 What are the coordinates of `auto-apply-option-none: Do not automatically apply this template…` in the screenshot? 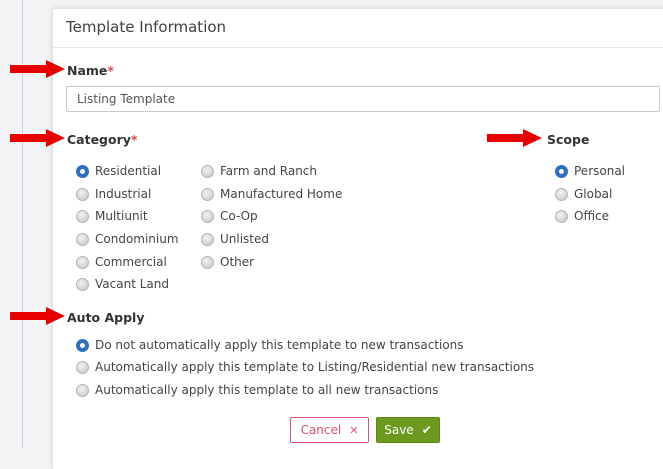 It's located at (270, 345).